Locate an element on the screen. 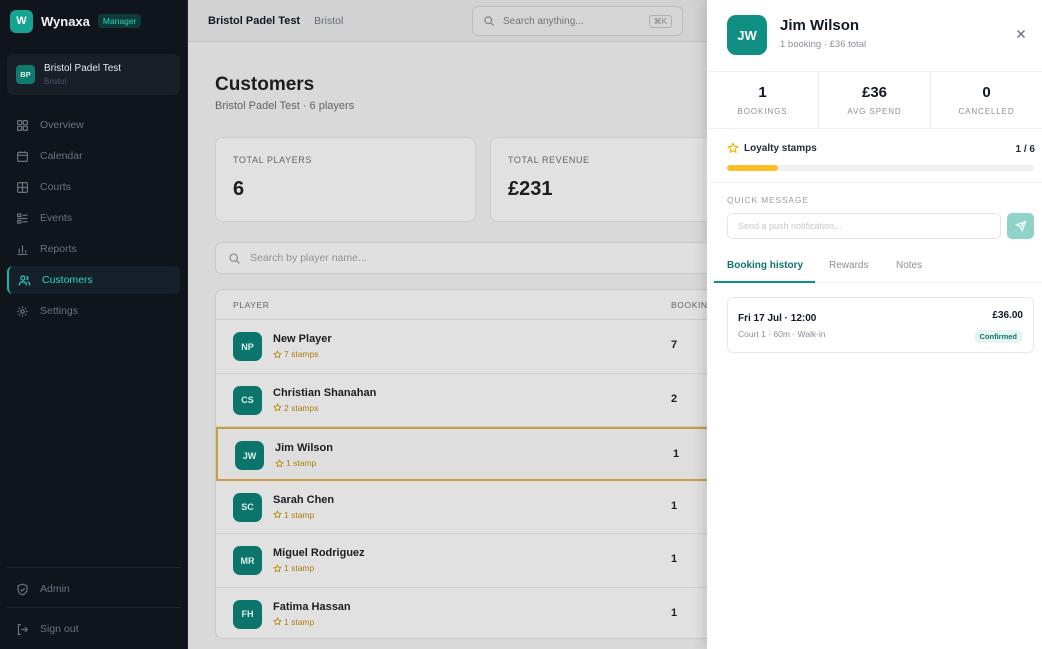  sidebar-item-overview: Overview is located at coordinates (93, 125).